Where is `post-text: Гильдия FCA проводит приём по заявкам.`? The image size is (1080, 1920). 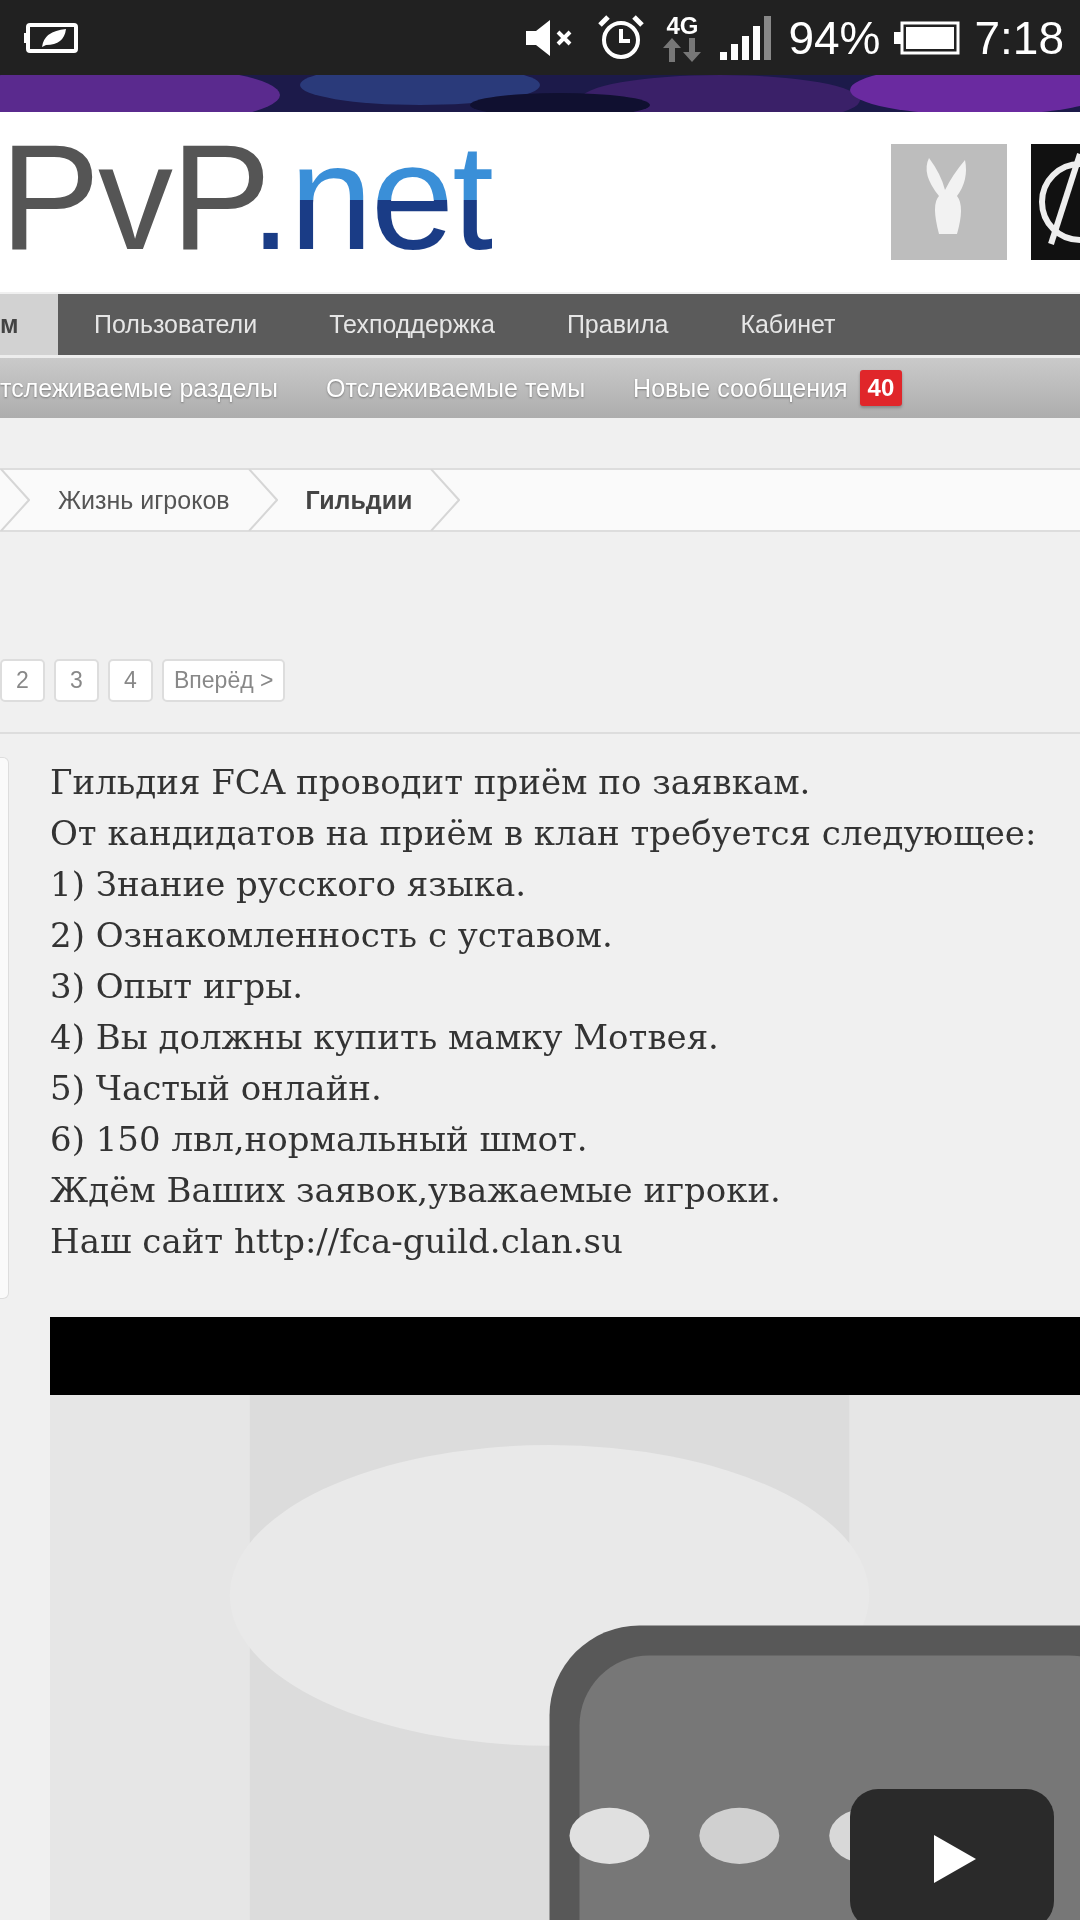
post-text: Гильдия FCA проводит приём по заявкам. is located at coordinates (431, 782).